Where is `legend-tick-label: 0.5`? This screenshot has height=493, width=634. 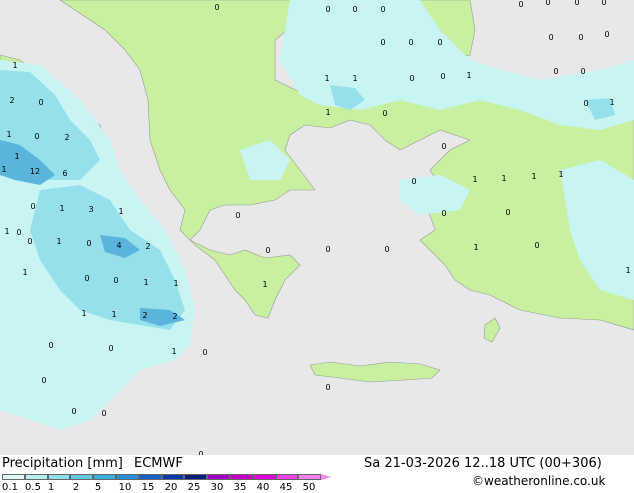
legend-tick-label: 0.5 is located at coordinates (33, 487).